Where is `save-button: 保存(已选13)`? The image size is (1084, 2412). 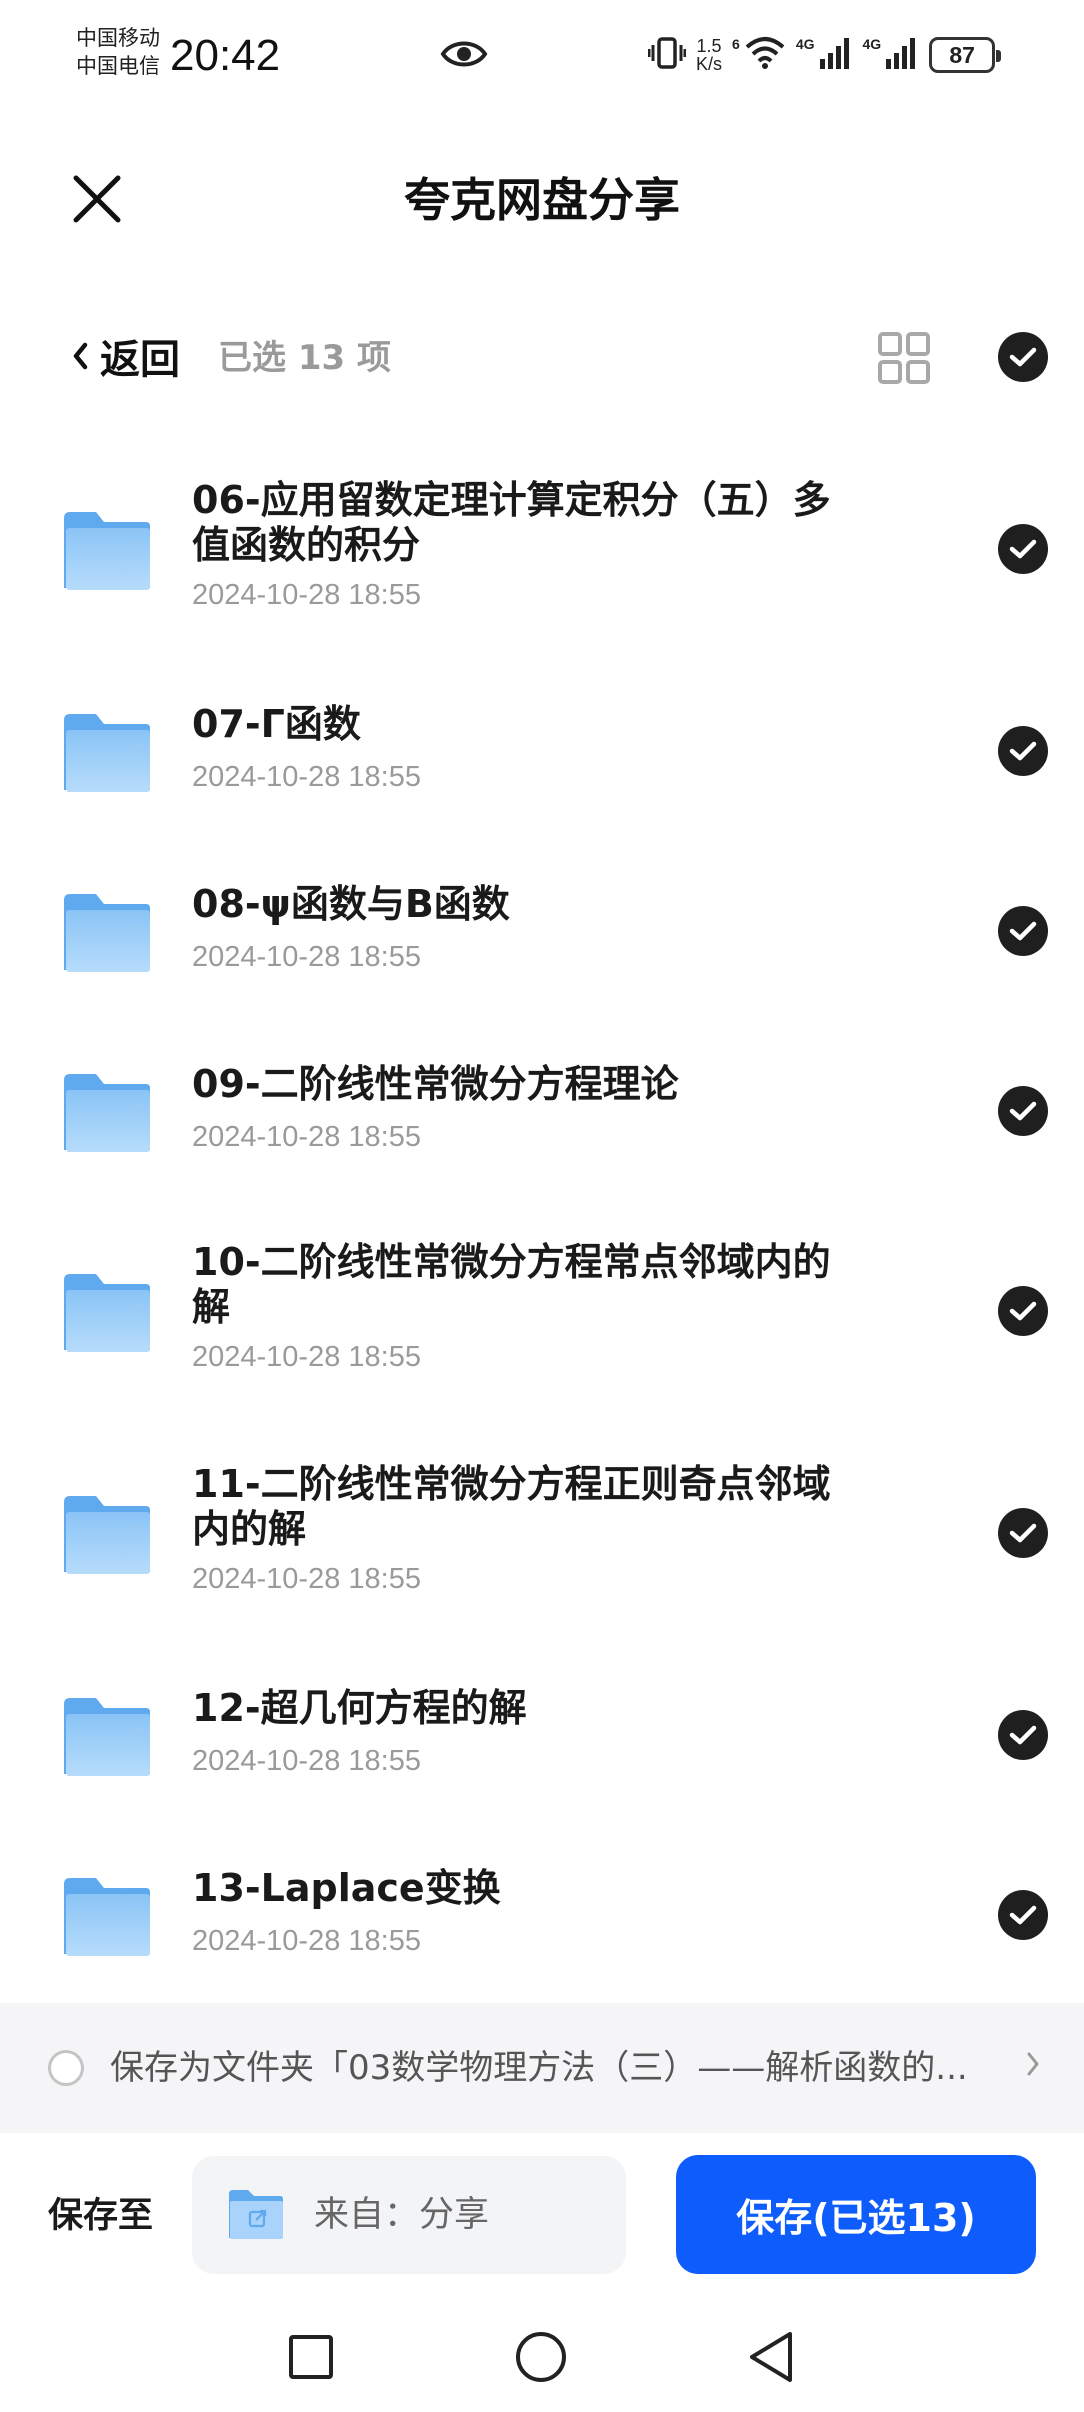 save-button: 保存(已选13) is located at coordinates (856, 2214).